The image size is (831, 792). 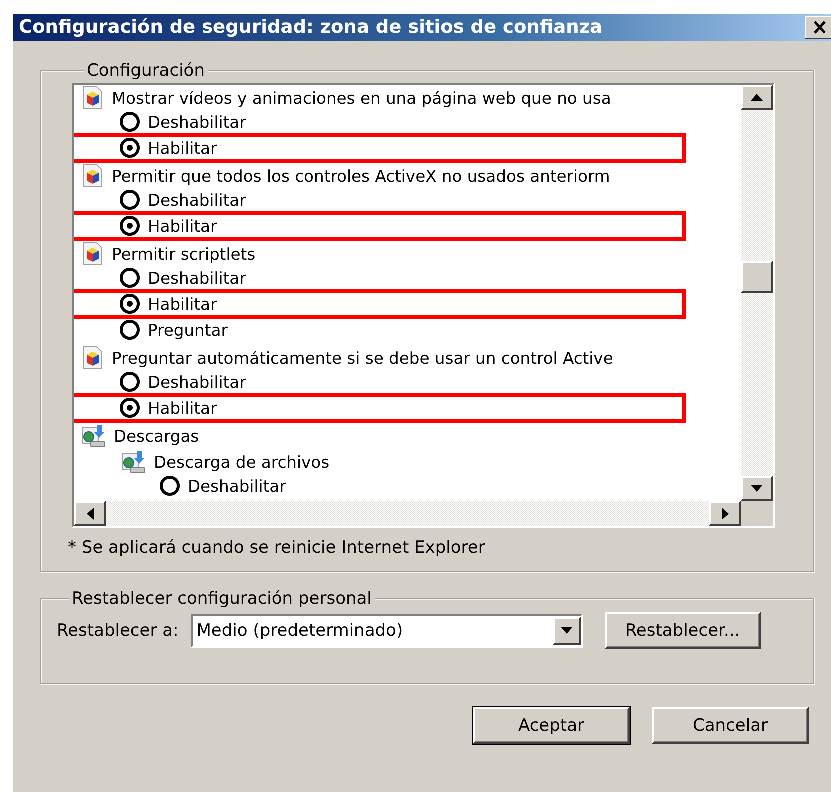 I want to click on scroll-right-button, so click(x=725, y=513).